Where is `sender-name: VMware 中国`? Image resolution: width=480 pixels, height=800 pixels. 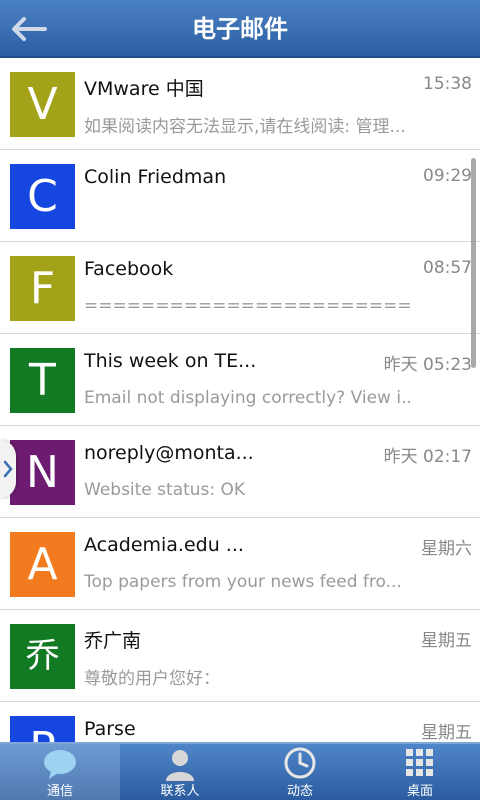
sender-name: VMware 中国 is located at coordinates (144, 89).